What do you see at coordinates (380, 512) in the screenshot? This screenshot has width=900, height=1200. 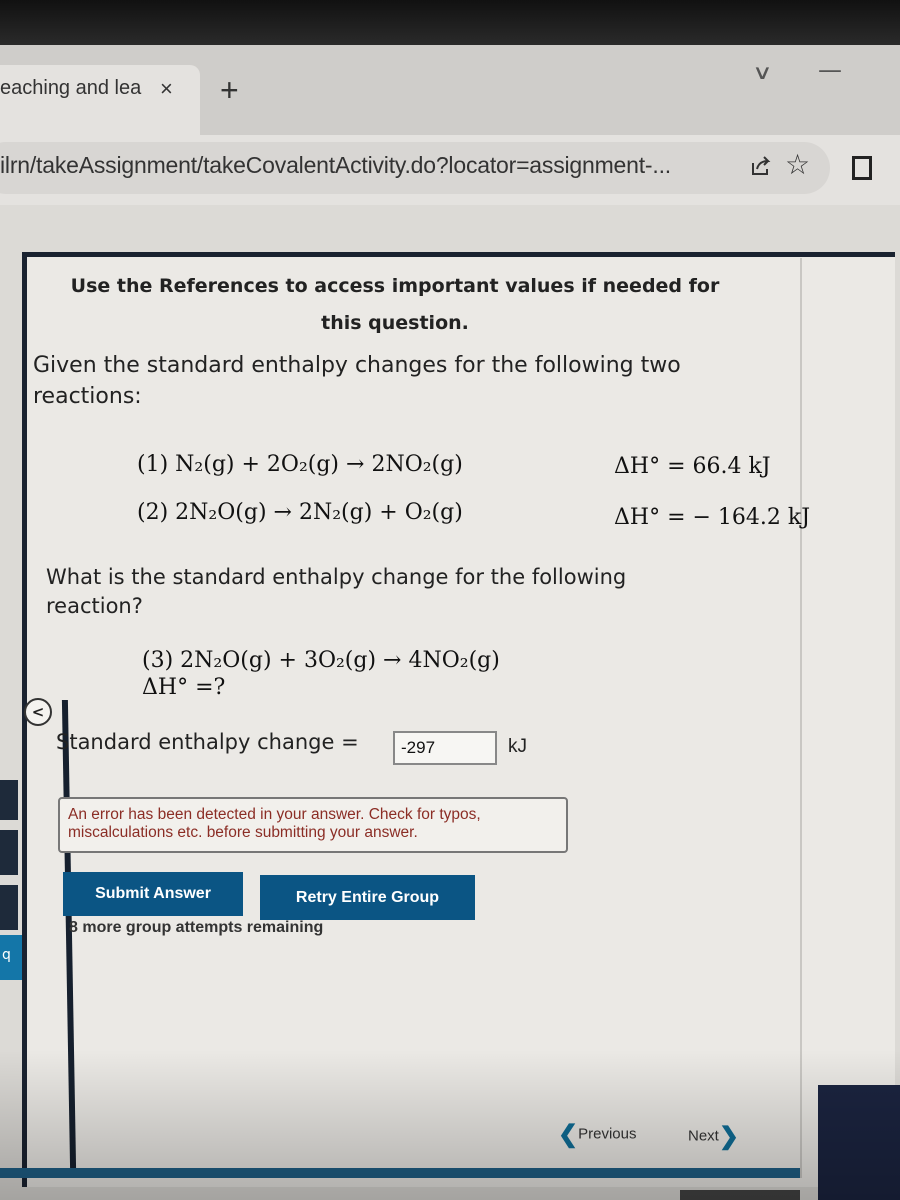 I see `reaction-products: 2N₂(g) + O₂(g)` at bounding box center [380, 512].